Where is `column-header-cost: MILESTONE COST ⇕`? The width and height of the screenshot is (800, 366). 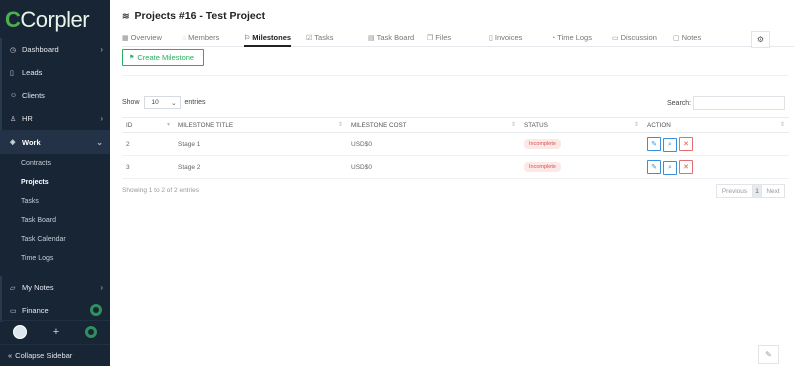
column-header-cost: MILESTONE COST ⇕ is located at coordinates (433, 125).